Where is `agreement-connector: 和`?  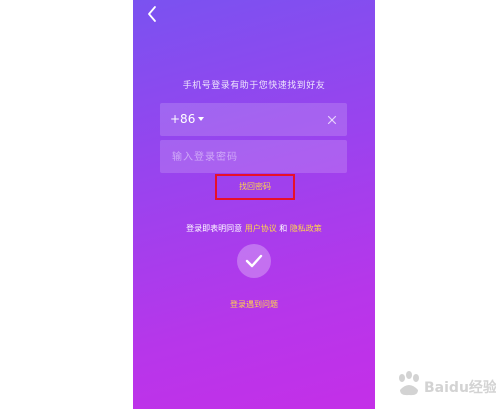
agreement-connector: 和 is located at coordinates (283, 228).